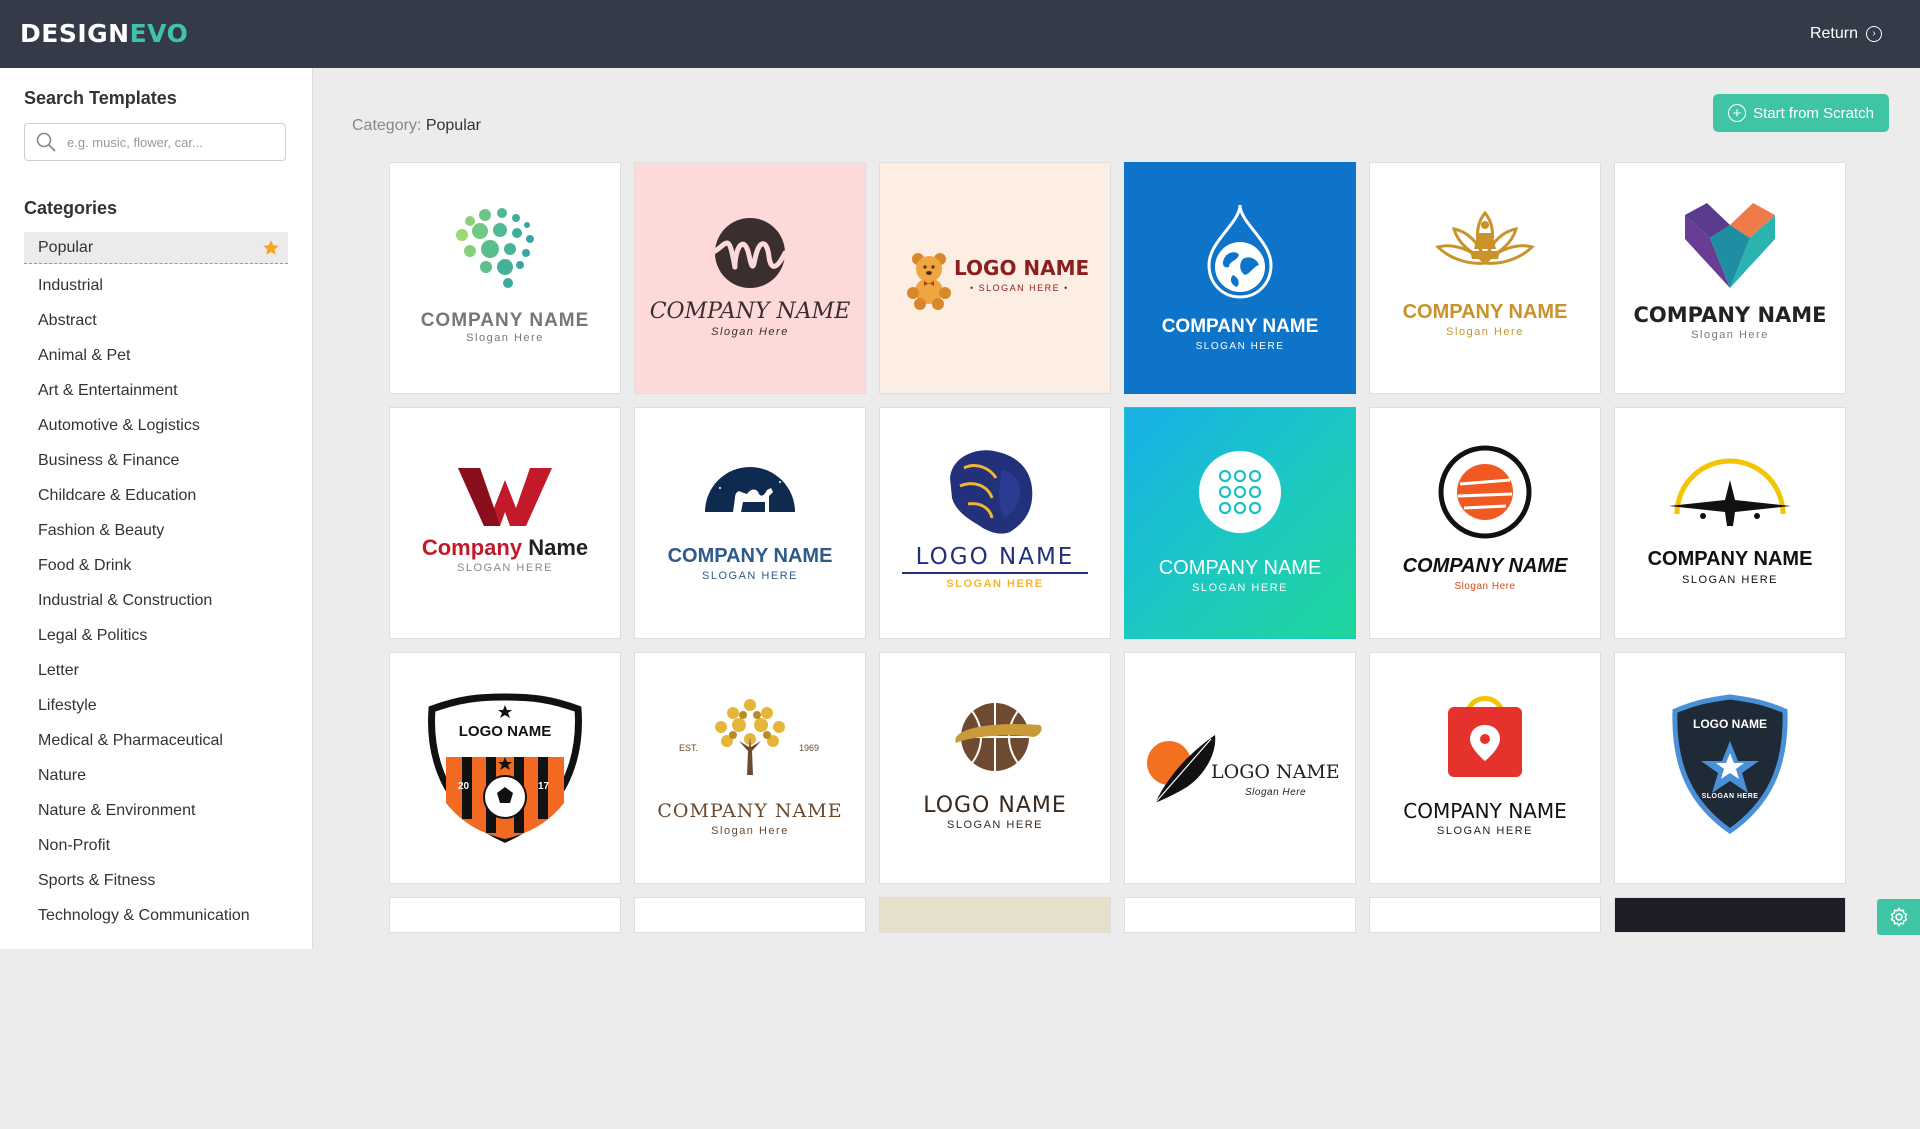  Describe the element at coordinates (144, 713) in the screenshot. I see `category-item: Lifestyle` at that location.